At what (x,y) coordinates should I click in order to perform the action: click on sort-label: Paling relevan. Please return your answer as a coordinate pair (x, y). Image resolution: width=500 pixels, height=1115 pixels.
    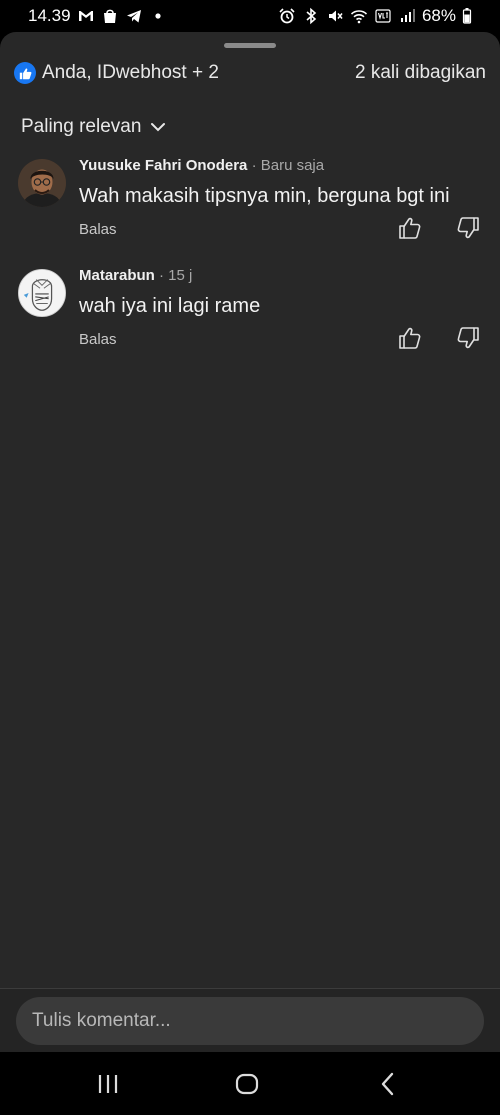
    Looking at the image, I should click on (81, 126).